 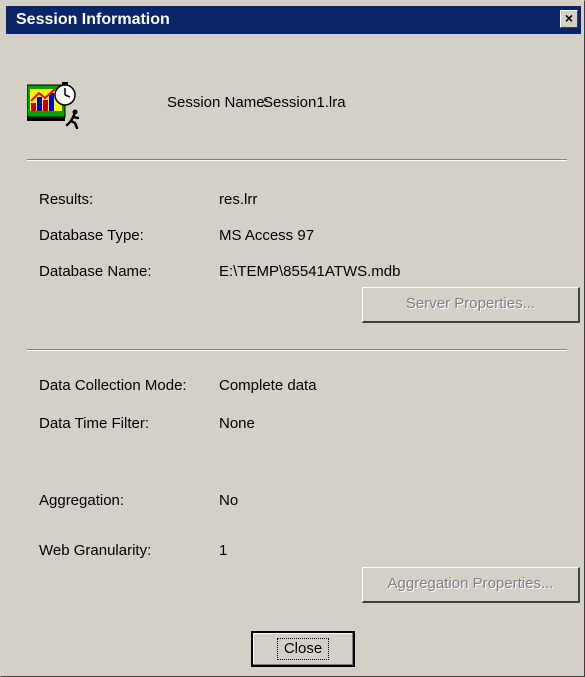 I want to click on database-type-value: MS Access 97, so click(x=267, y=235).